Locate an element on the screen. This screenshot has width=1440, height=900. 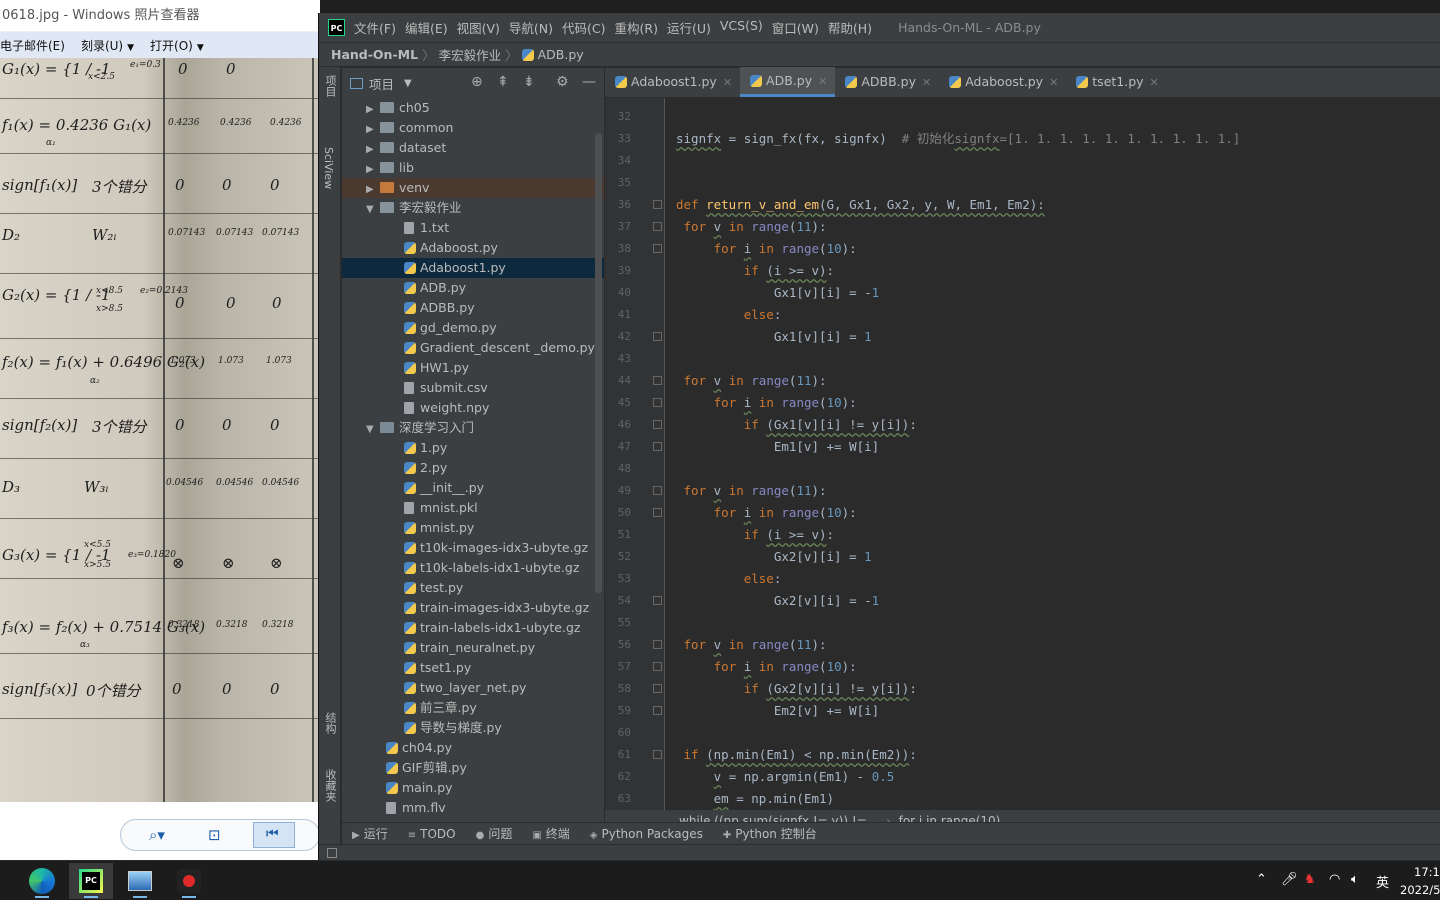
wifi-icon: ◠ is located at coordinates (1334, 879).